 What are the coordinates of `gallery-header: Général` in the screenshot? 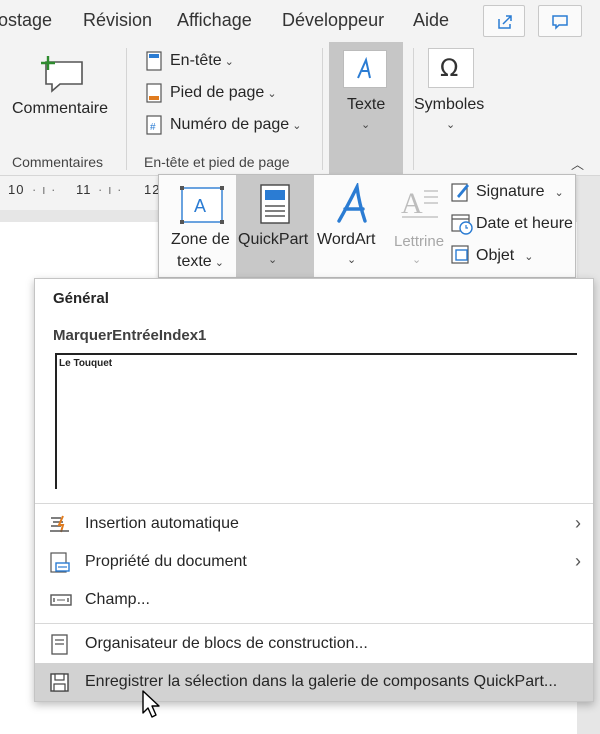 It's located at (81, 298).